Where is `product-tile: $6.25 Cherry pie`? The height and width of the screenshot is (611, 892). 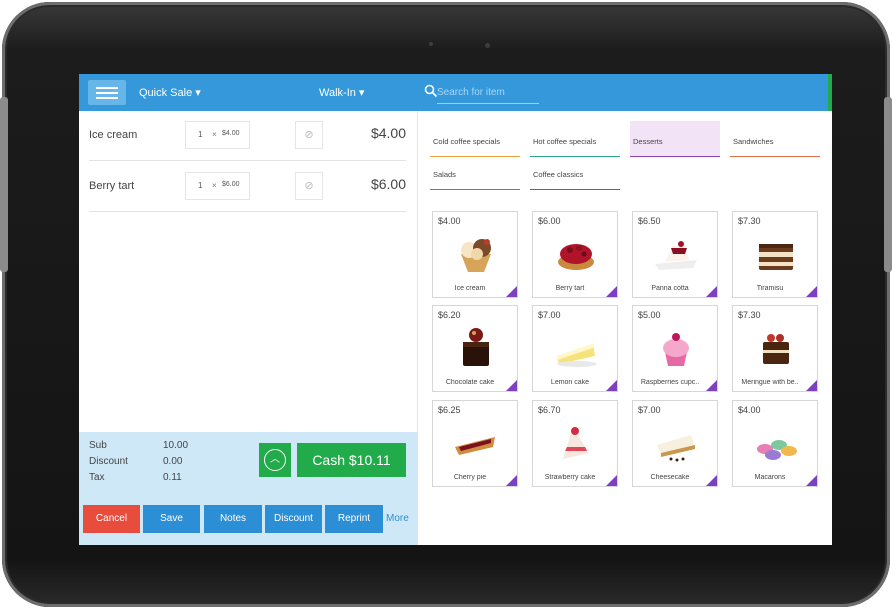 product-tile: $6.25 Cherry pie is located at coordinates (475, 443).